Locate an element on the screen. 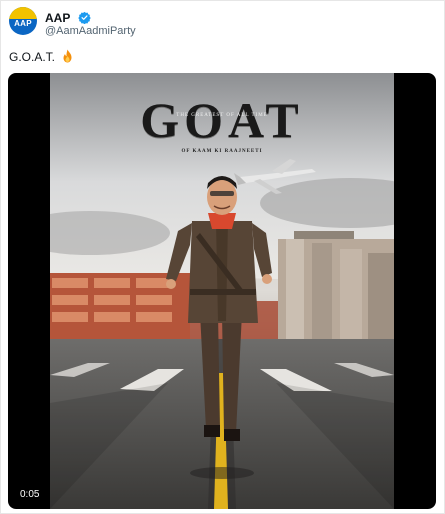 Image resolution: width=445 pixels, height=514 pixels. poster-subtitle: OF KAAM KI RAAJNEETI is located at coordinates (222, 151).